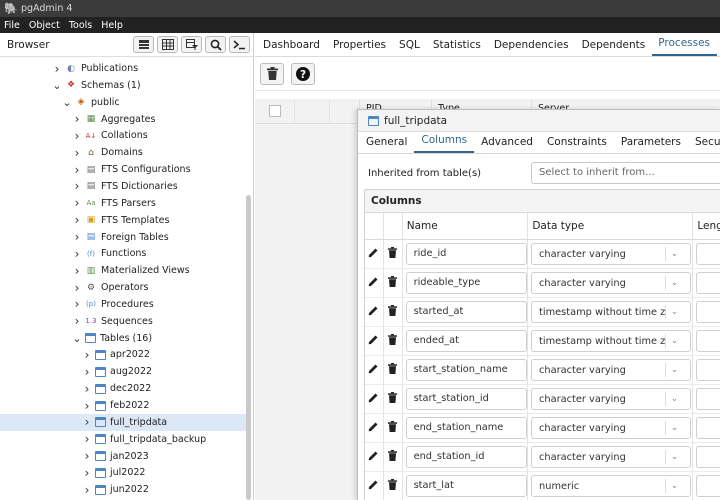 This screenshot has width=720, height=500. What do you see at coordinates (704, 144) in the screenshot?
I see `dialog-tab-security: Security` at bounding box center [704, 144].